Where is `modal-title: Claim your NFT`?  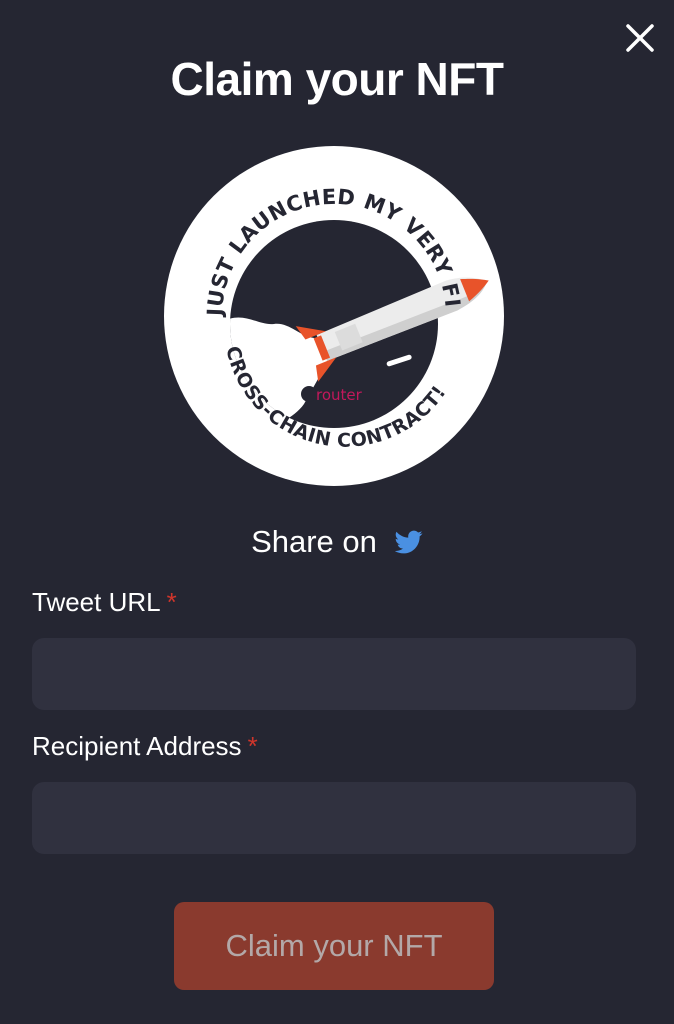
modal-title: Claim your NFT is located at coordinates (337, 79).